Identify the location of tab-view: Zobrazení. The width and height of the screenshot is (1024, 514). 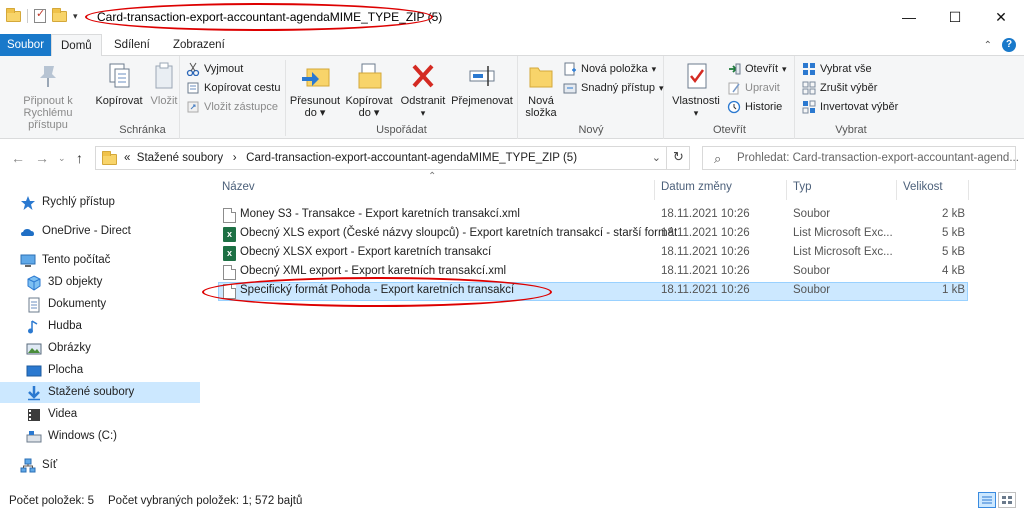
(199, 45).